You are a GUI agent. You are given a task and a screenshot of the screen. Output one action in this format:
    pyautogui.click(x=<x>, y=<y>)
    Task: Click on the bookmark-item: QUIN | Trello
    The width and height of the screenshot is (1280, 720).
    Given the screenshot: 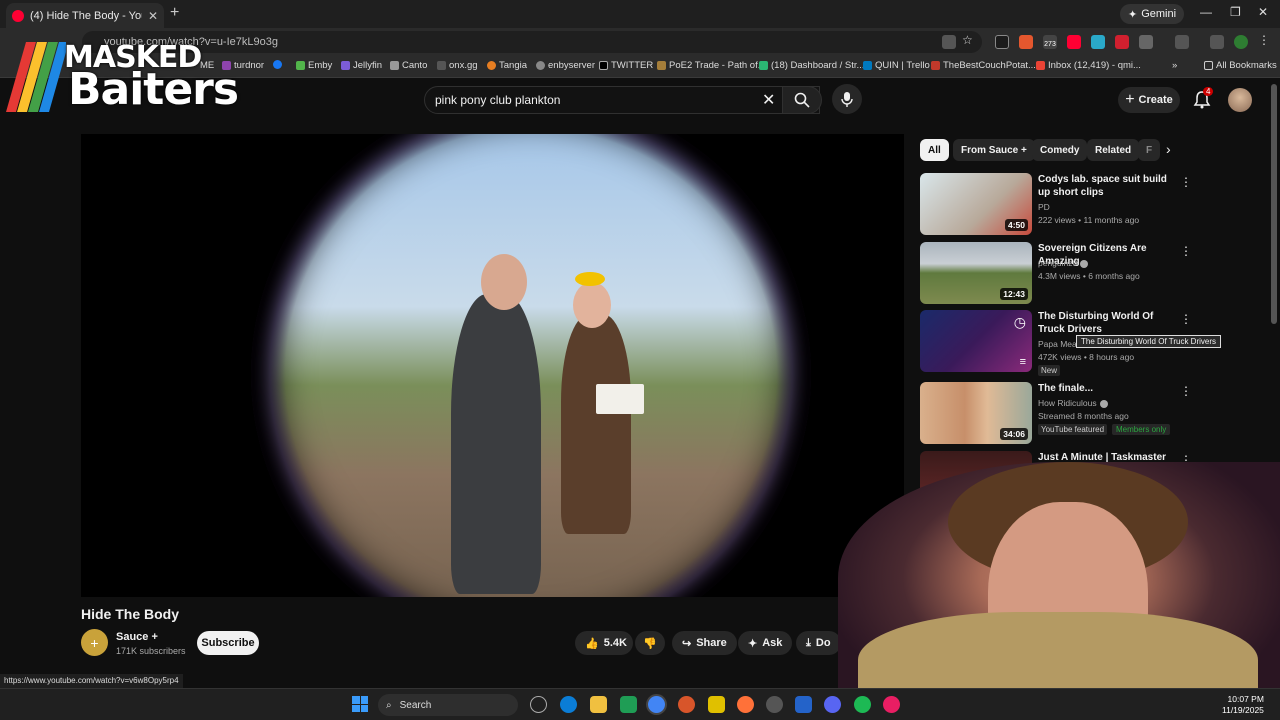 What is the action you would take?
    pyautogui.click(x=896, y=65)
    